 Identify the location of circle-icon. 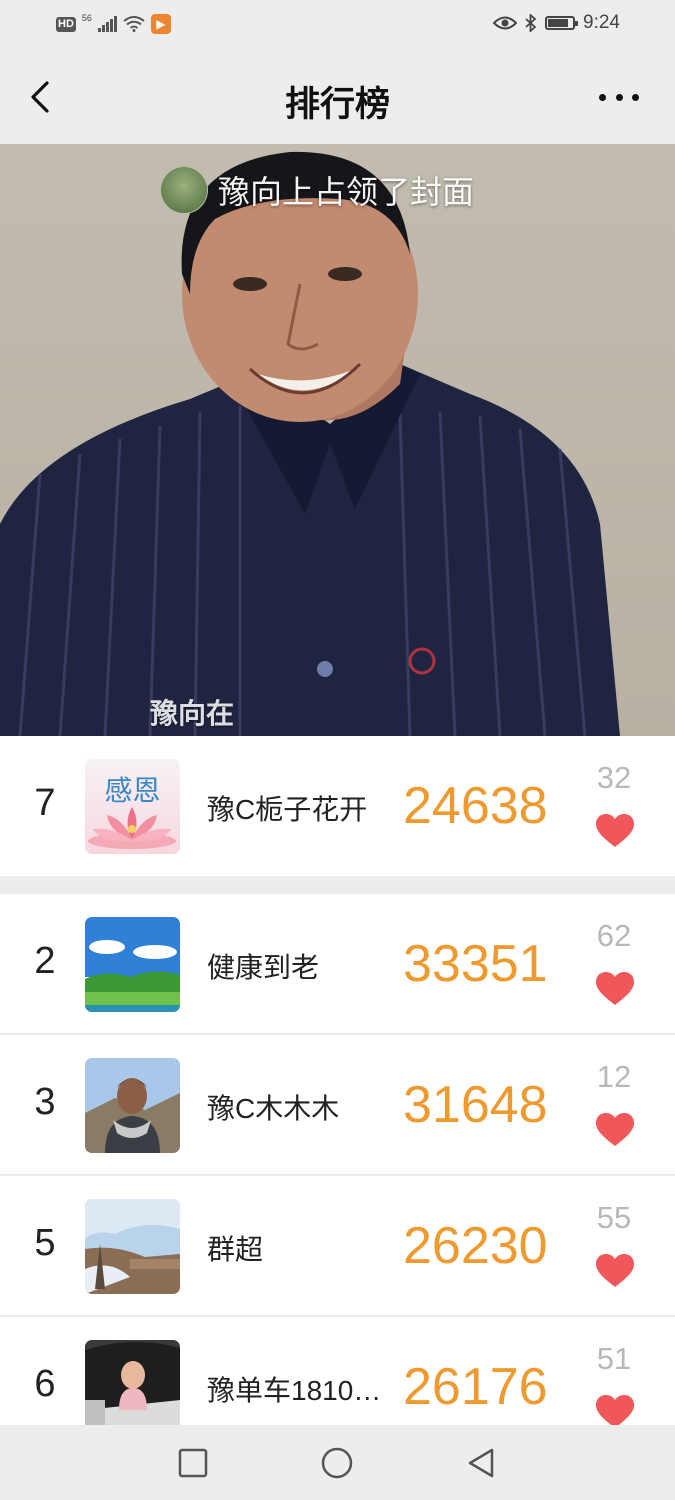
(337, 1463).